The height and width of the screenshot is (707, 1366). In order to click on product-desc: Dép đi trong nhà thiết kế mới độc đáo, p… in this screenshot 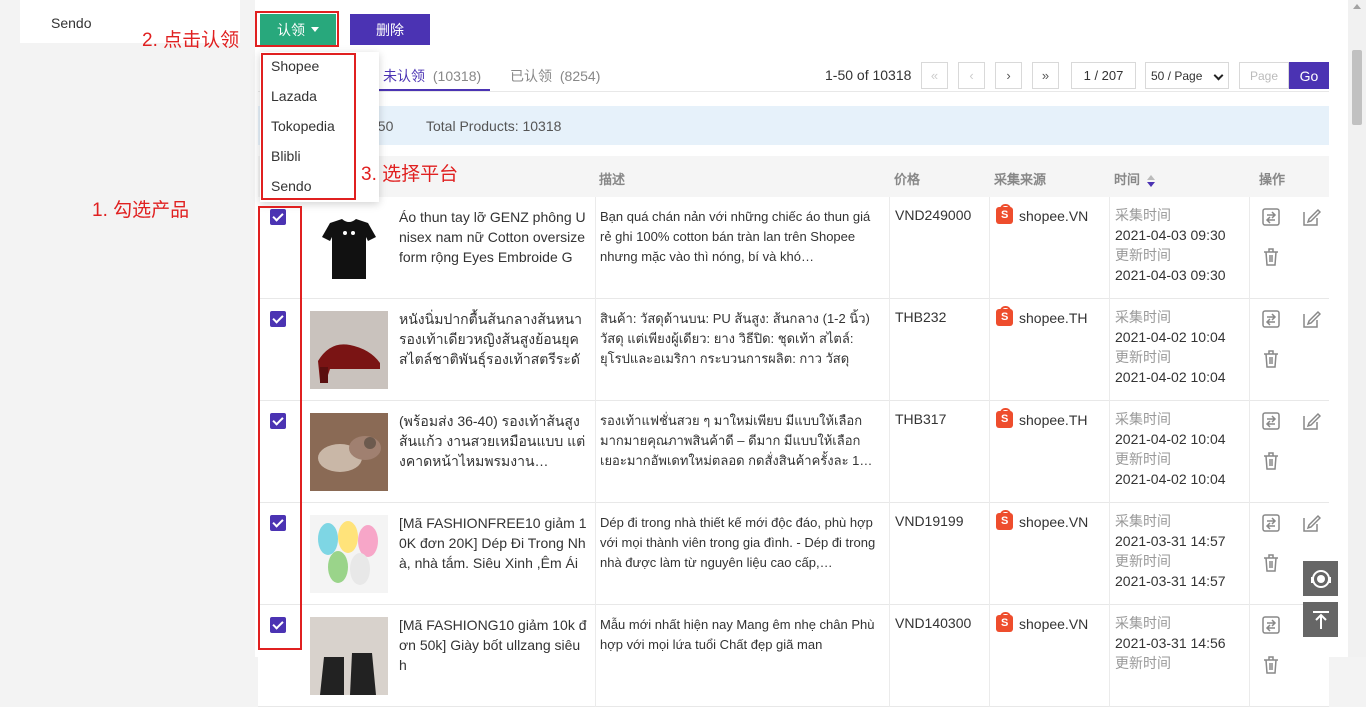, I will do `click(738, 542)`.